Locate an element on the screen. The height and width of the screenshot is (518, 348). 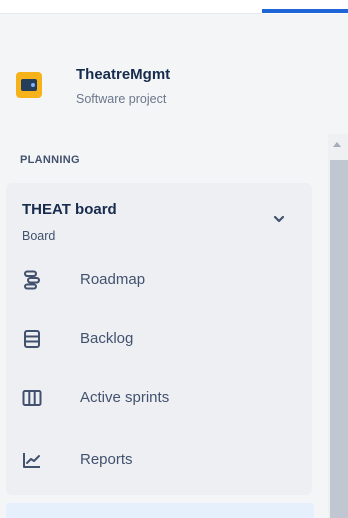
sidebar-item-label: Reports is located at coordinates (106, 459).